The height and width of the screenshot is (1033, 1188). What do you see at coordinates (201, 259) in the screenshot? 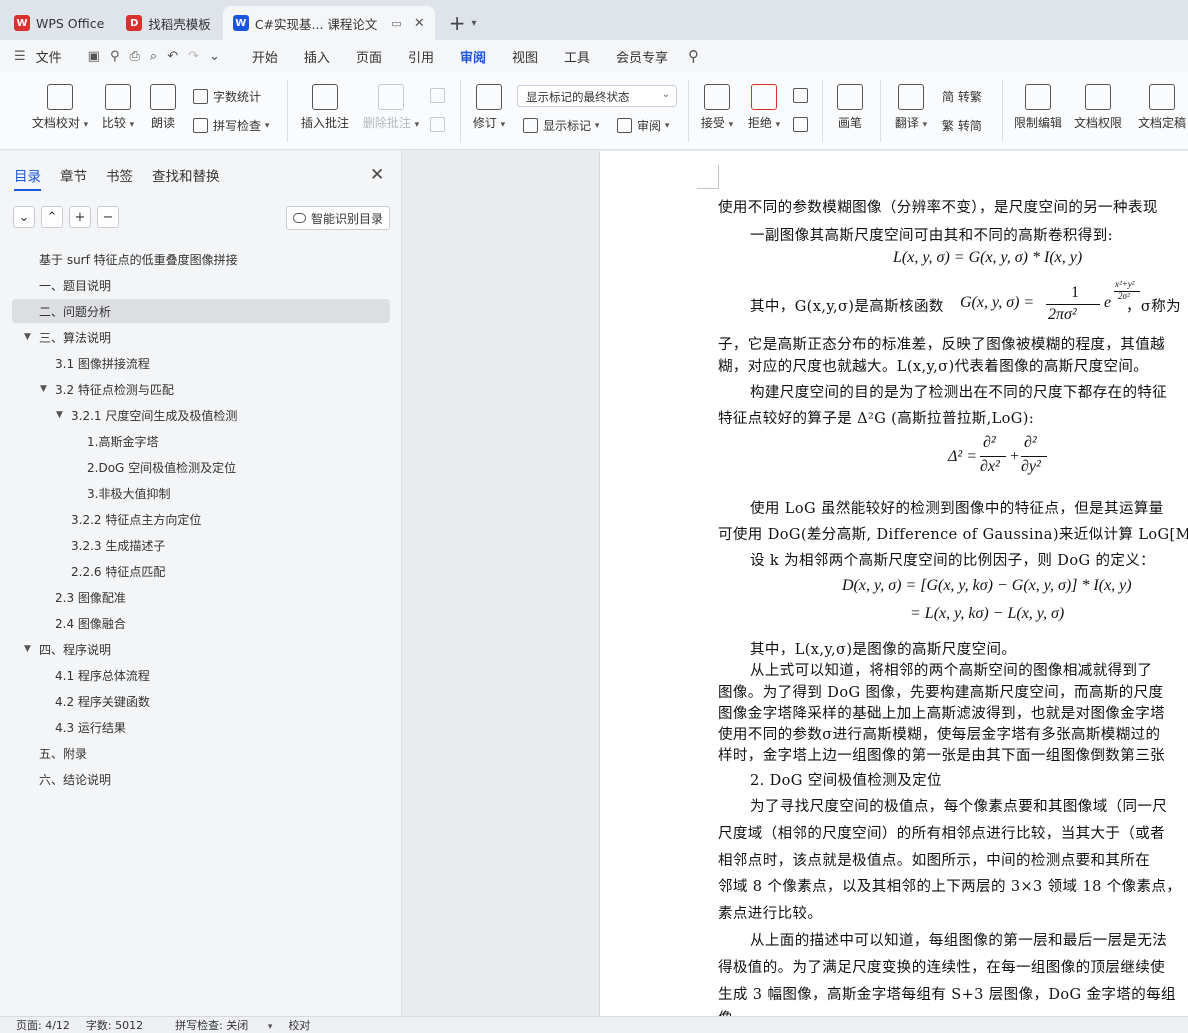
I see `toc-item: 基于 surf 特征点的低重叠度图像拼接` at bounding box center [201, 259].